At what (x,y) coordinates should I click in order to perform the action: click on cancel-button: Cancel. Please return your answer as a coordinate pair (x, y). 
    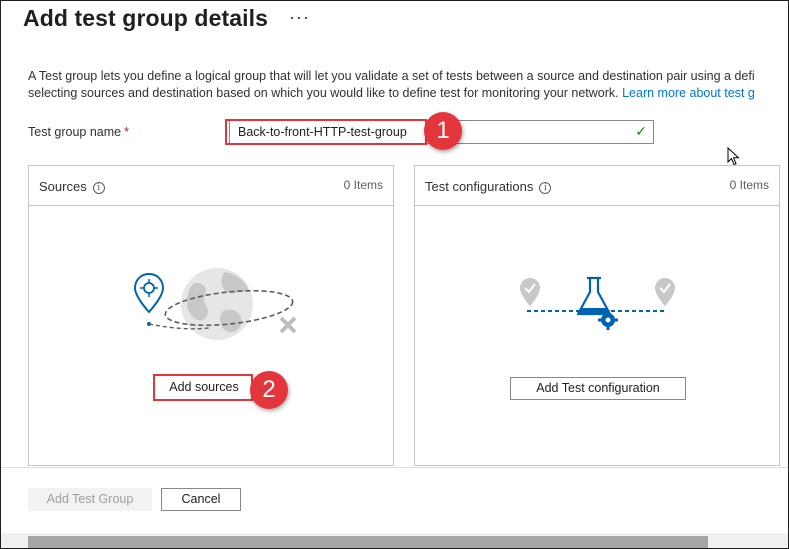
    Looking at the image, I should click on (201, 499).